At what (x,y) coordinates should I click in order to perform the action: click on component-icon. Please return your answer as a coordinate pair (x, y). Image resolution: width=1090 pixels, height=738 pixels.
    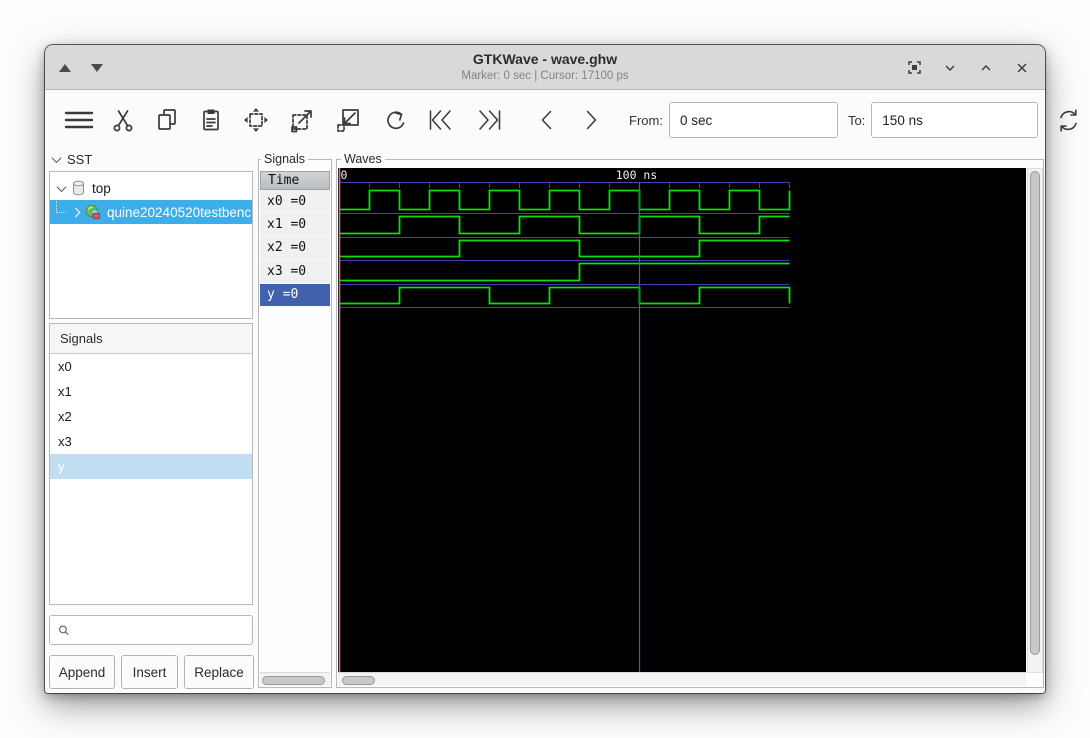
    Looking at the image, I should click on (92, 211).